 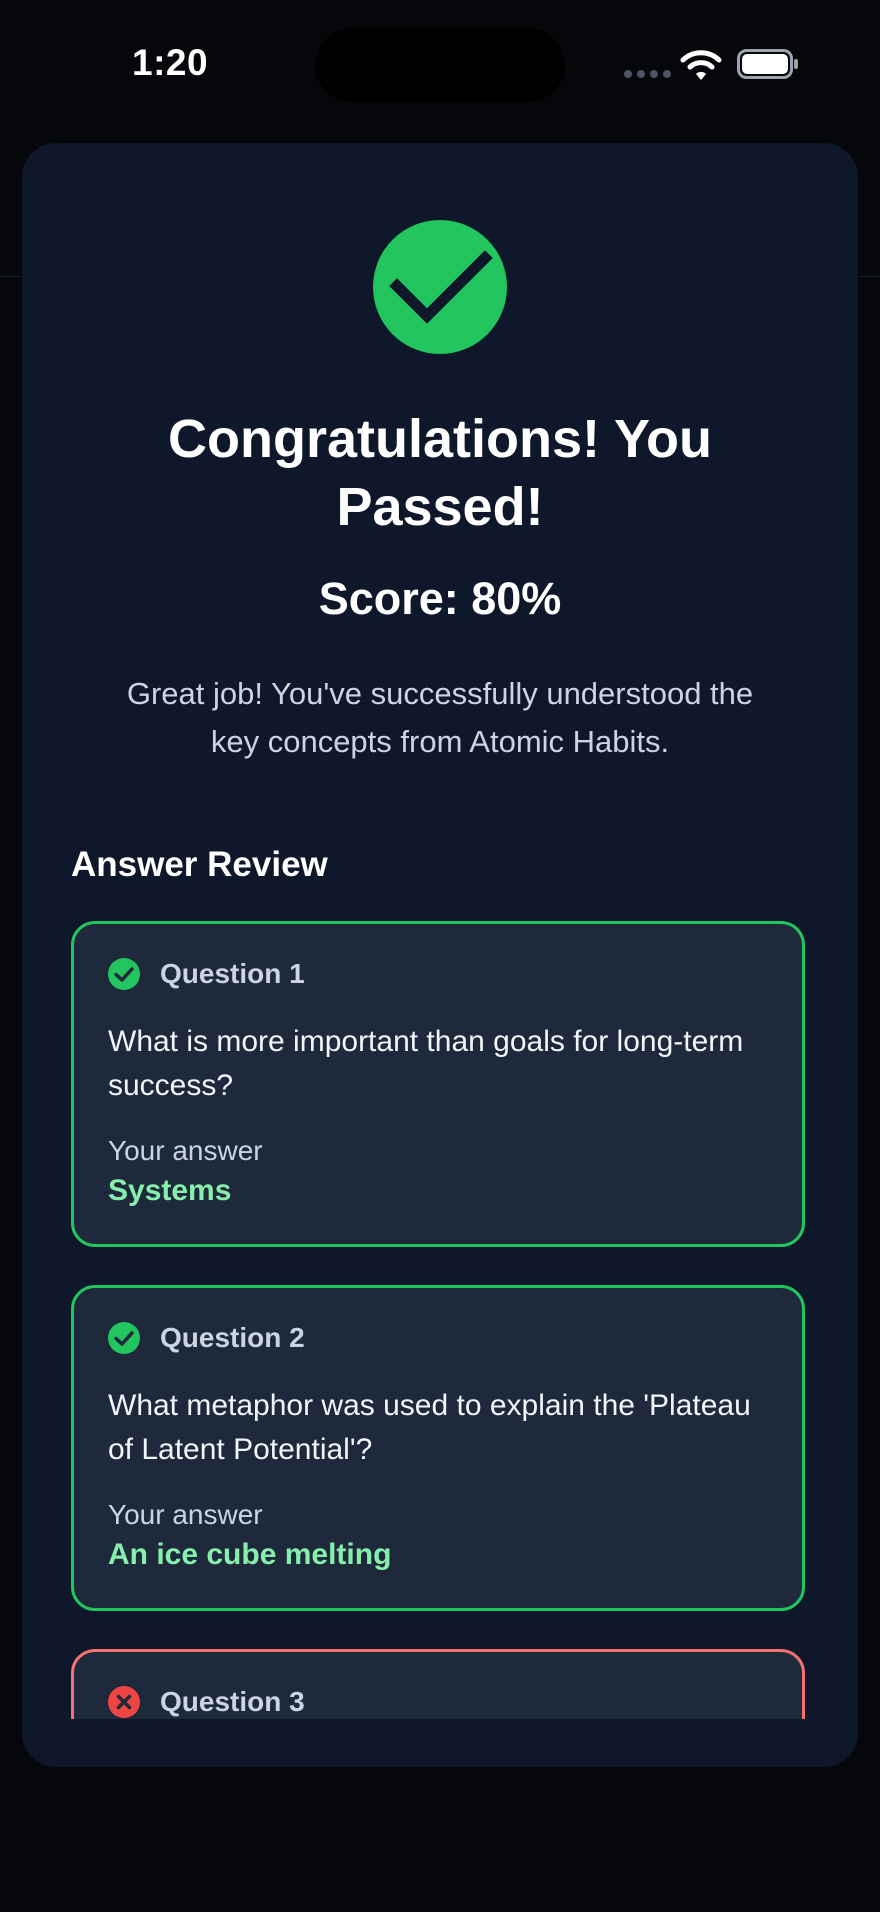 What do you see at coordinates (232, 973) in the screenshot?
I see `question-number: Question 1` at bounding box center [232, 973].